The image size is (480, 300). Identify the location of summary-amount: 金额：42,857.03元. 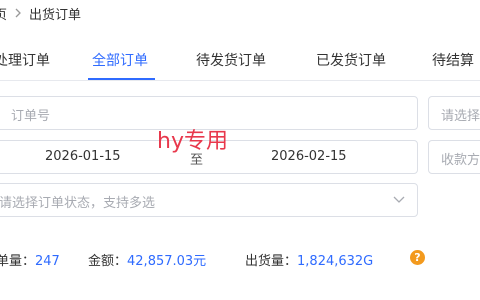
(147, 259).